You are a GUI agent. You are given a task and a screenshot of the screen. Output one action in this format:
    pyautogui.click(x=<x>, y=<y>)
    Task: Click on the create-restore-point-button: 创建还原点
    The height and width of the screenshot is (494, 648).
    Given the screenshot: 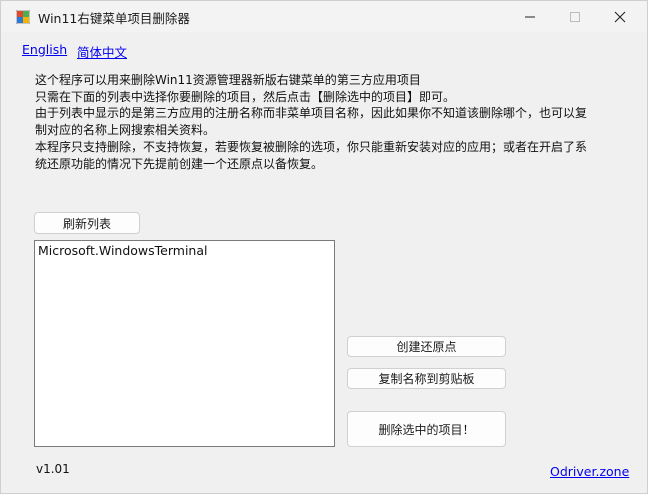 What is the action you would take?
    pyautogui.click(x=426, y=346)
    